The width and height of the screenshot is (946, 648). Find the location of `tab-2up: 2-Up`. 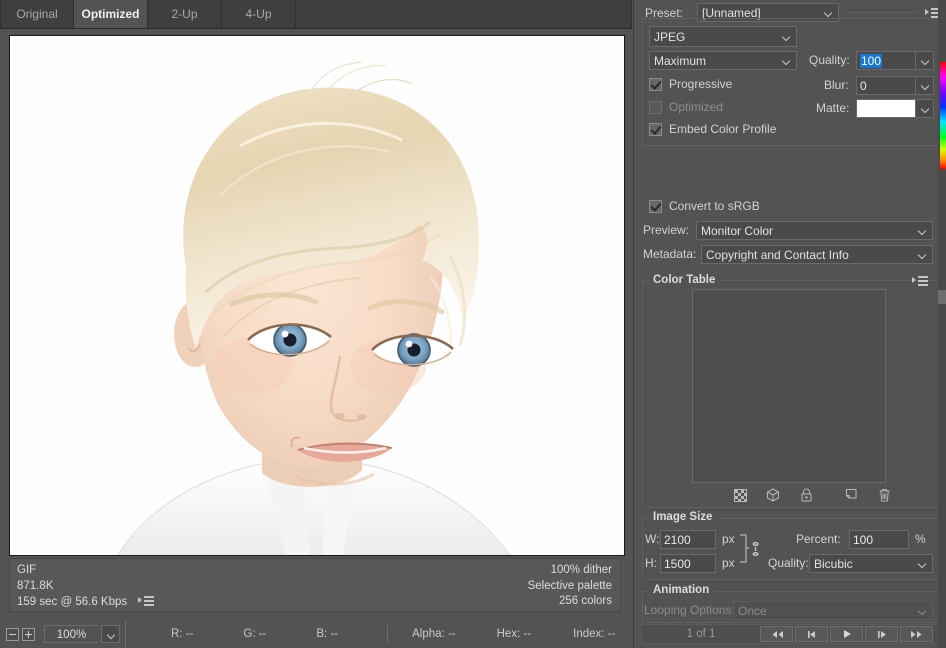

tab-2up: 2-Up is located at coordinates (185, 14).